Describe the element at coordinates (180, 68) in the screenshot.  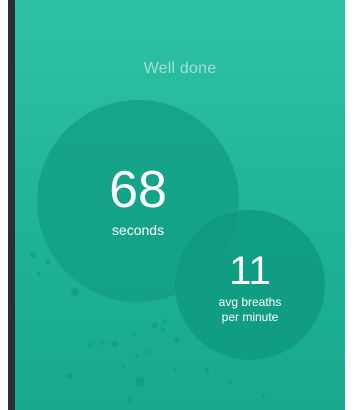
I see `page-title: Well done` at that location.